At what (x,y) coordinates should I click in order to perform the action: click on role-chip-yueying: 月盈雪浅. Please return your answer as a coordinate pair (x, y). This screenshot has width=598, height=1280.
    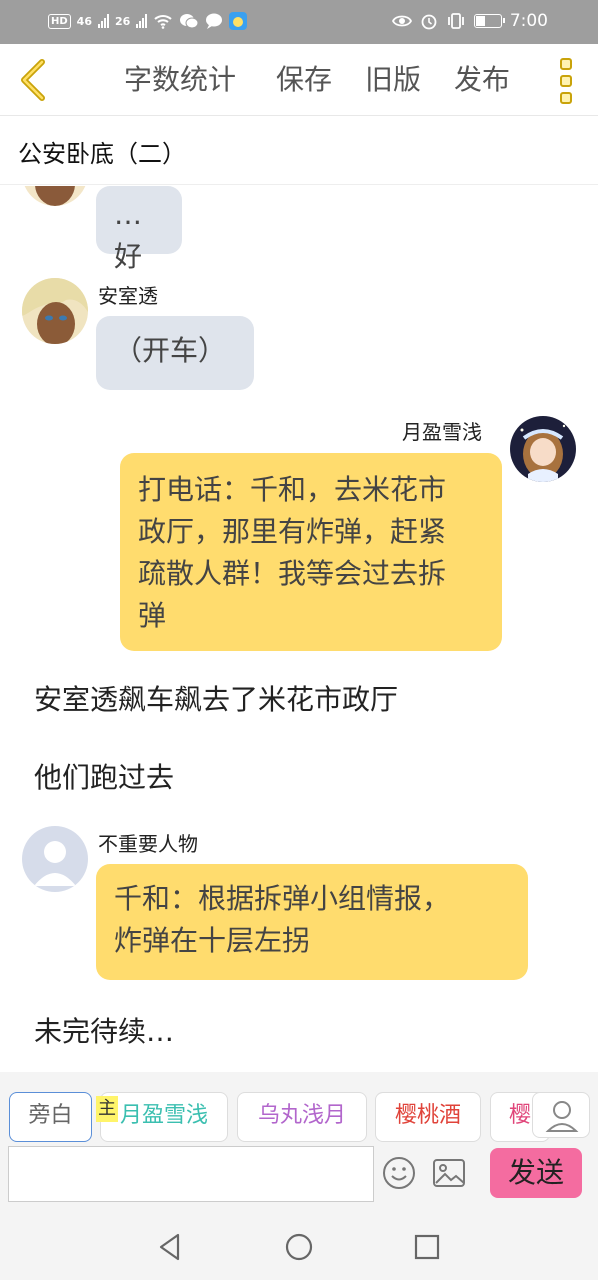
    Looking at the image, I should click on (164, 1117).